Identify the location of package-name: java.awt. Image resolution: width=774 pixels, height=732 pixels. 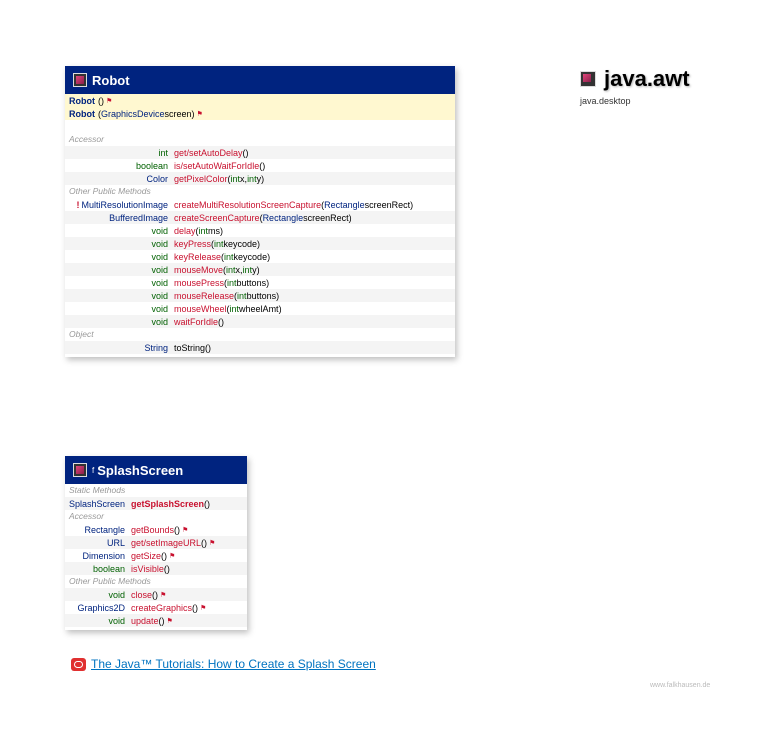
(647, 78).